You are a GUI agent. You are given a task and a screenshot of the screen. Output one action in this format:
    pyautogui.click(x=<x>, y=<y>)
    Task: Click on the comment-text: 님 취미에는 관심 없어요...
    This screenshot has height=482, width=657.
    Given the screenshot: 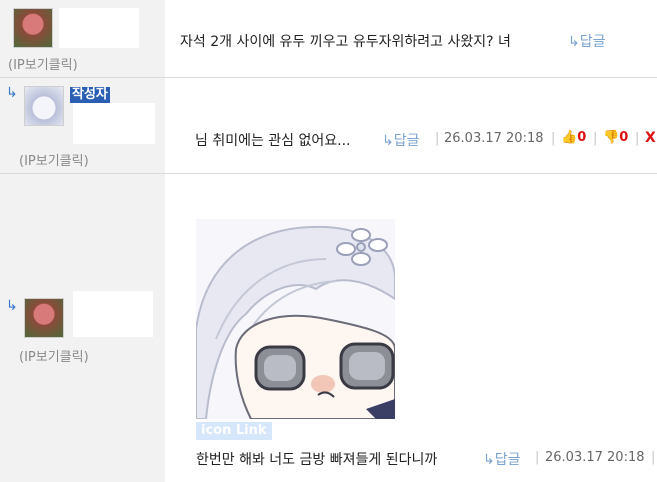 What is the action you would take?
    pyautogui.click(x=273, y=141)
    